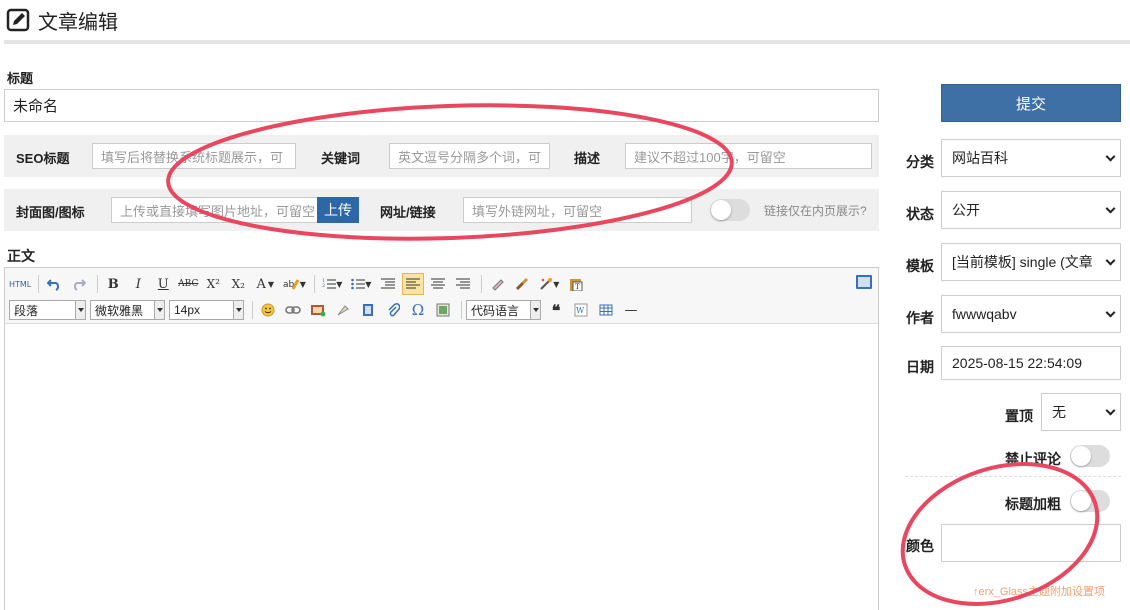 The width and height of the screenshot is (1130, 610). Describe the element at coordinates (815, 211) in the screenshot. I see `link-toggle-text: 链接仅在内页展示?` at that location.